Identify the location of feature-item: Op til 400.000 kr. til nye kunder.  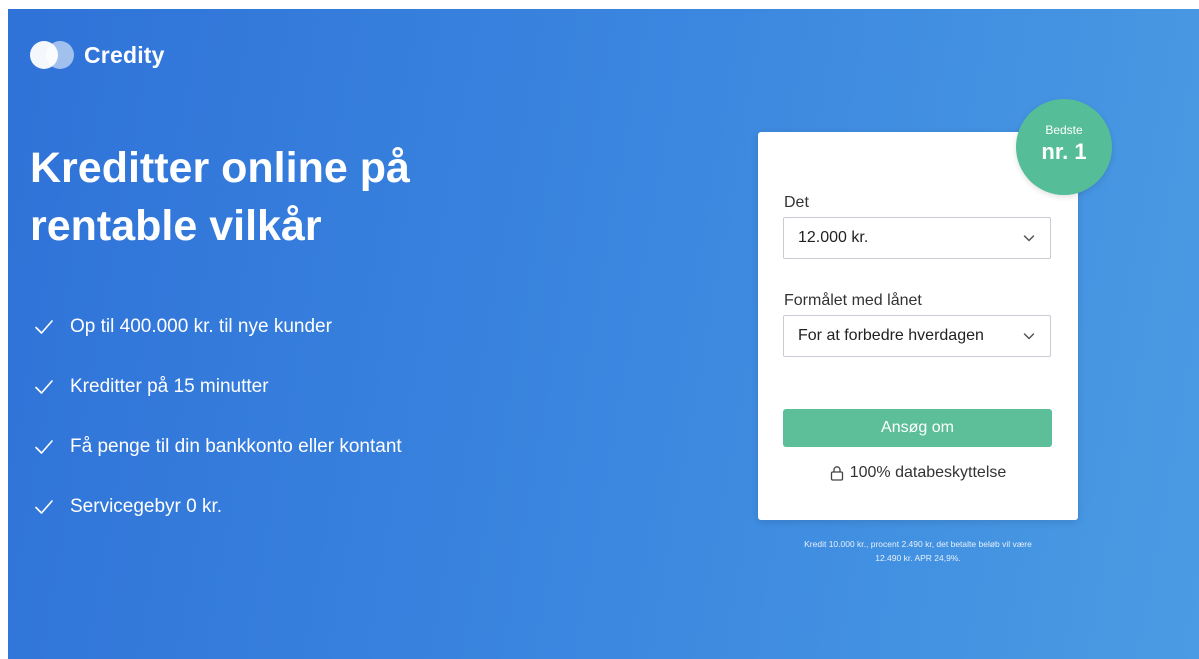
(218, 327).